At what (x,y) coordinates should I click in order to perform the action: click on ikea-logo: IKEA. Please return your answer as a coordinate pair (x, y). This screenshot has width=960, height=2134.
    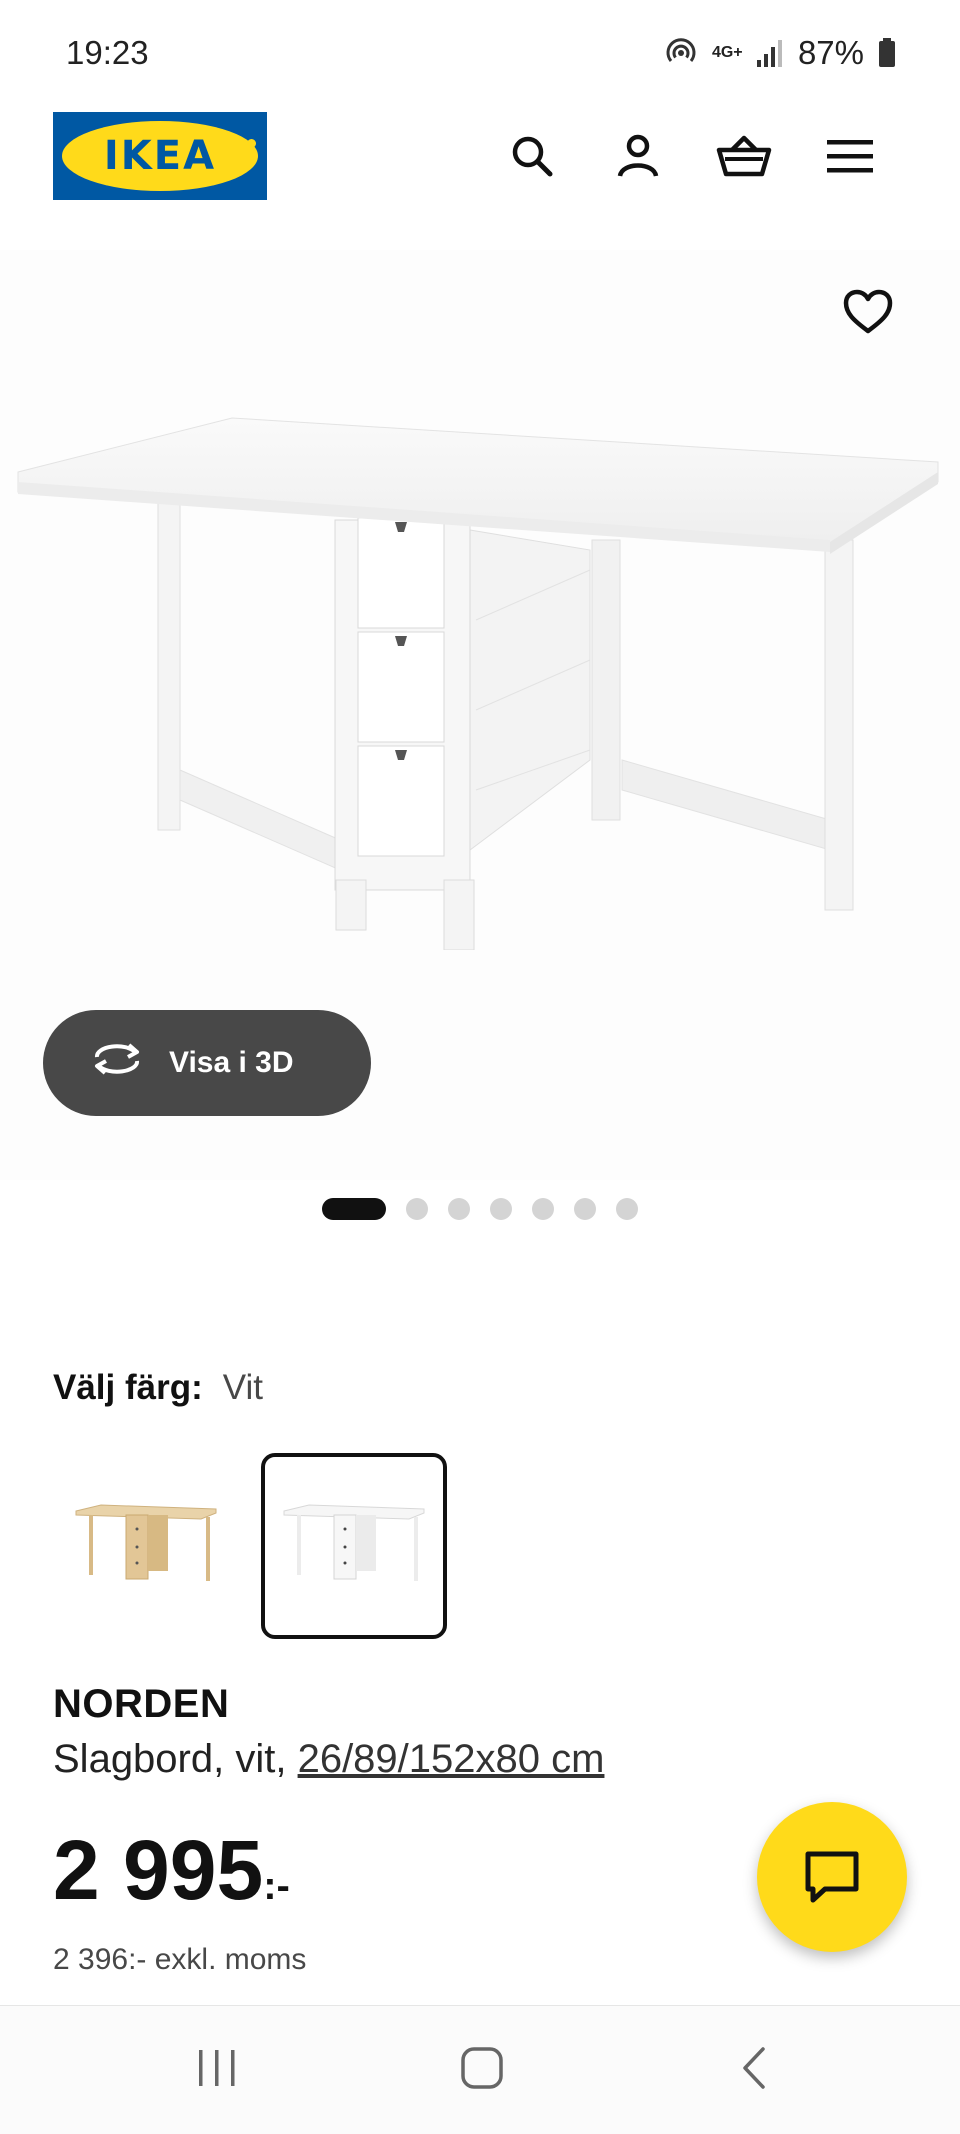
    Looking at the image, I should click on (160, 156).